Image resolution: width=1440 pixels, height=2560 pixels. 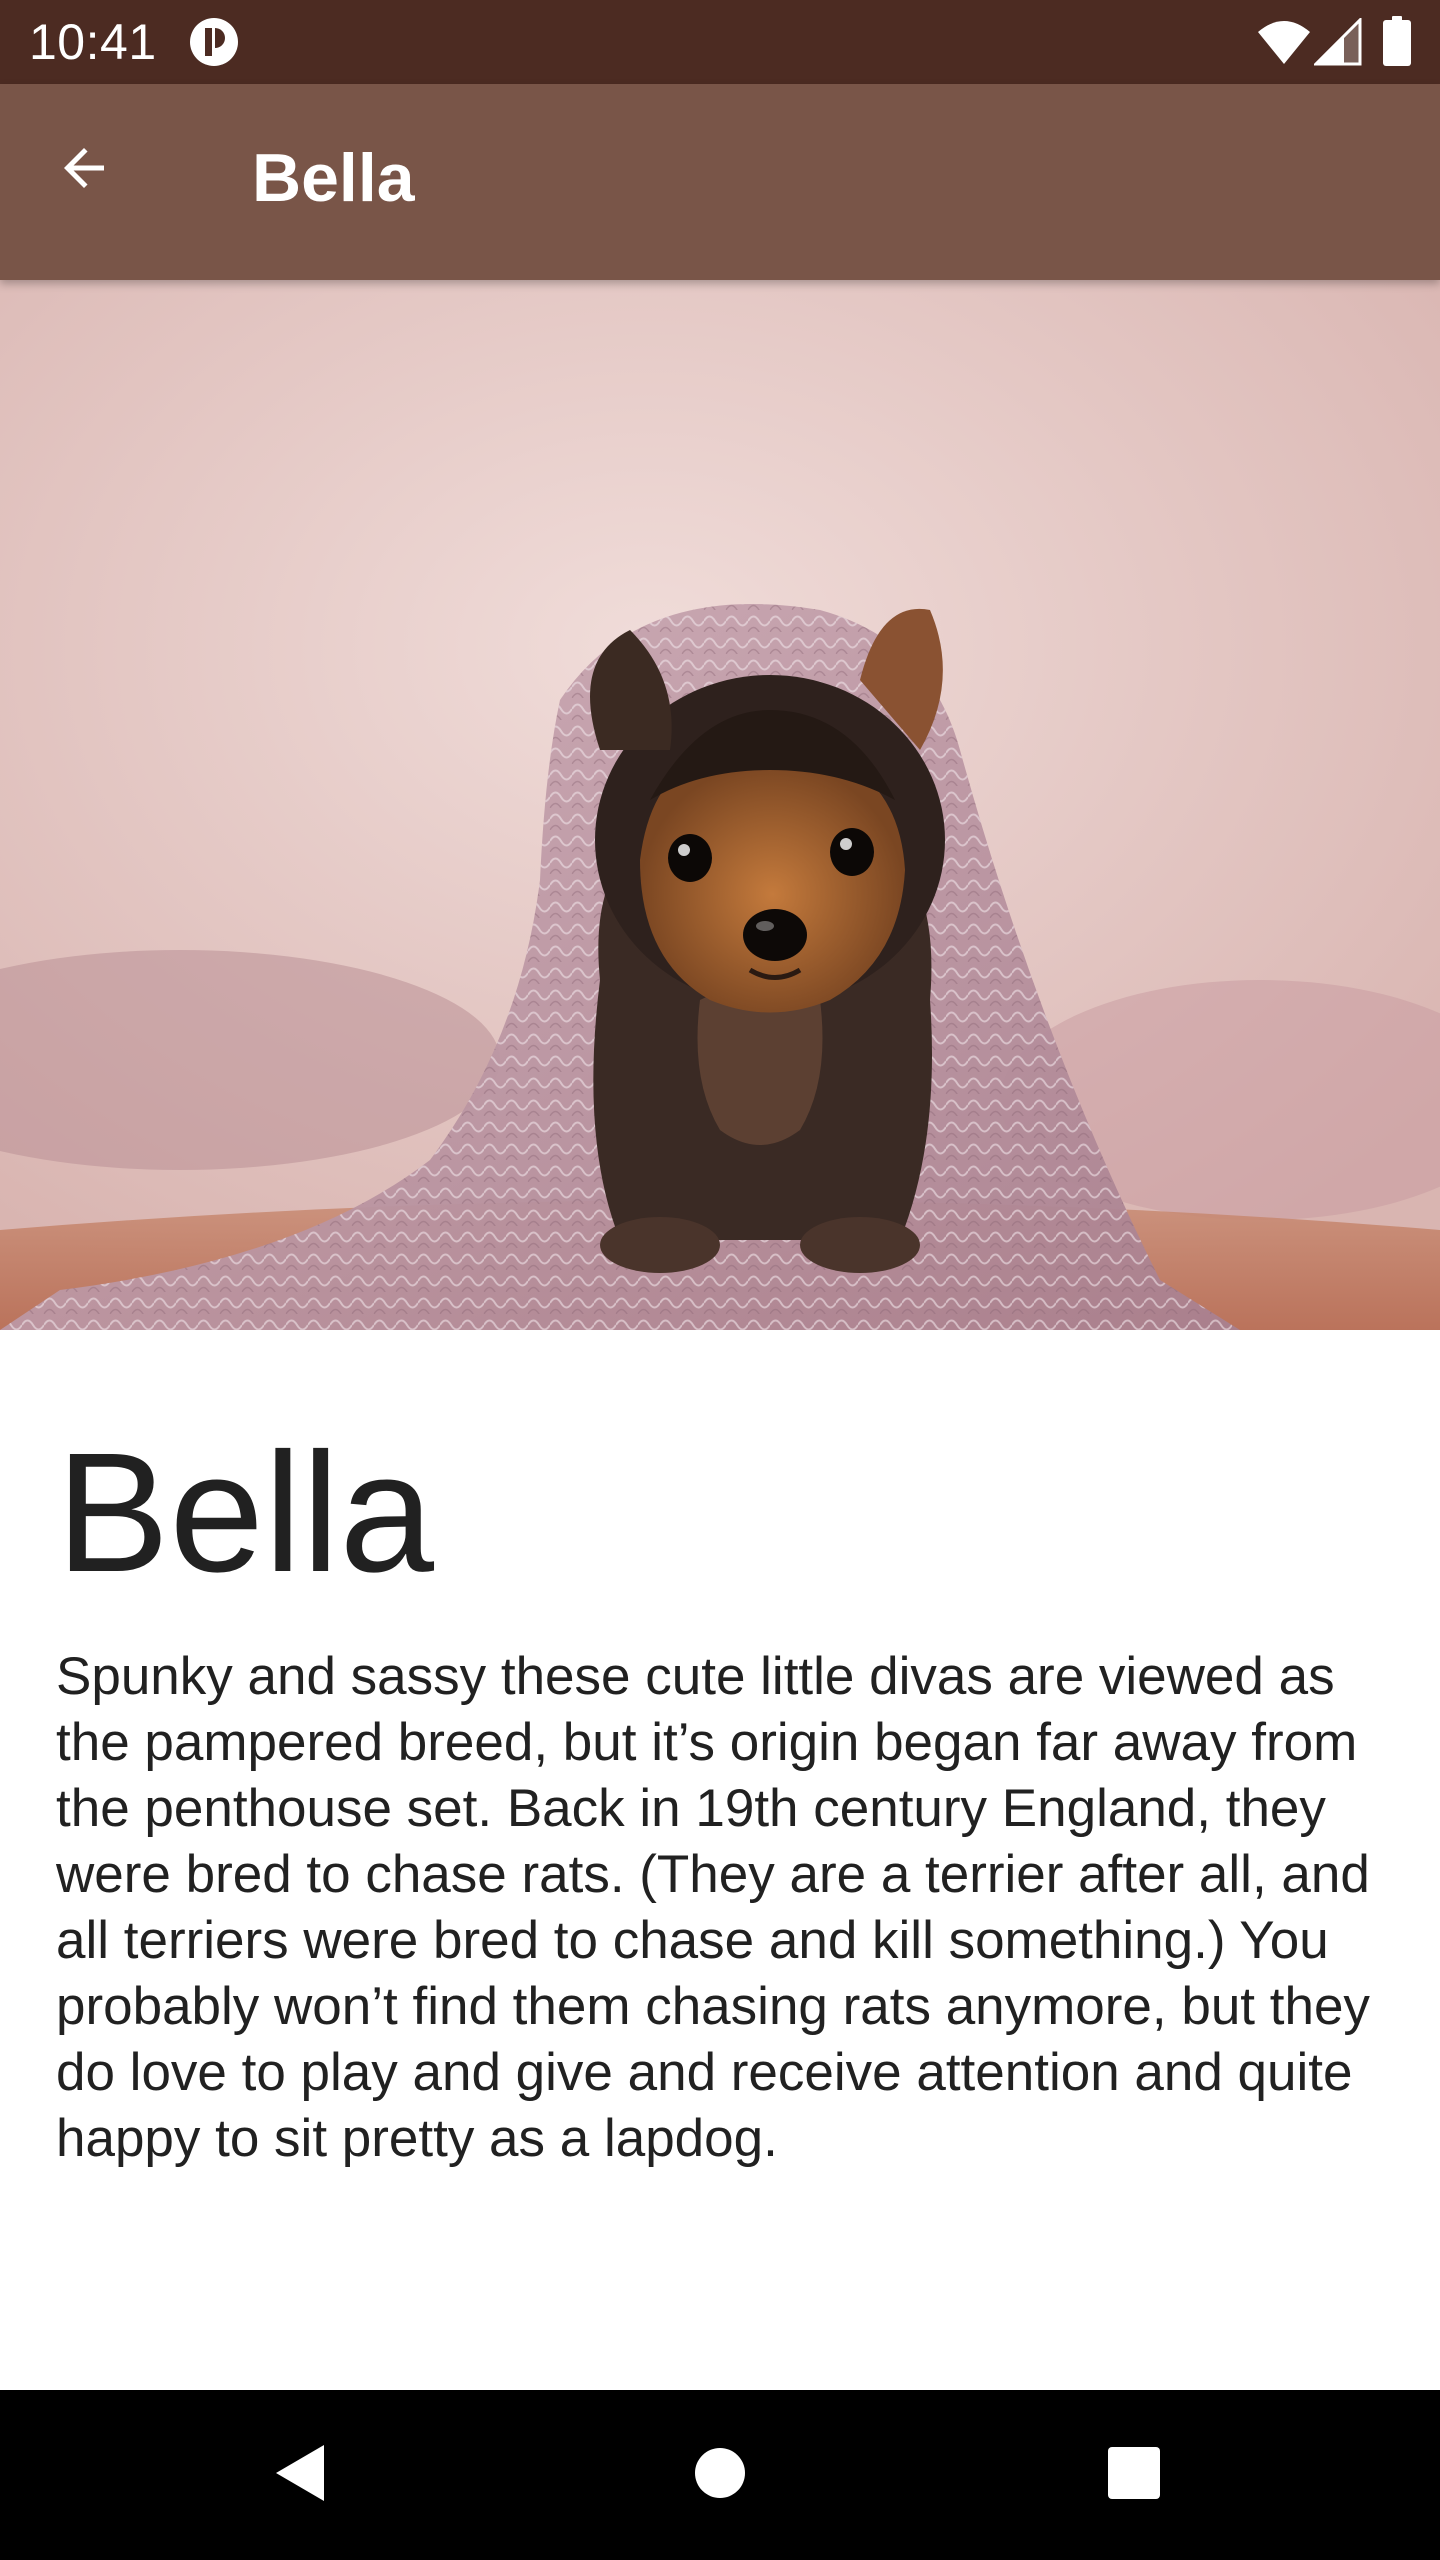 What do you see at coordinates (214, 42) in the screenshot?
I see `app-notification-icon` at bounding box center [214, 42].